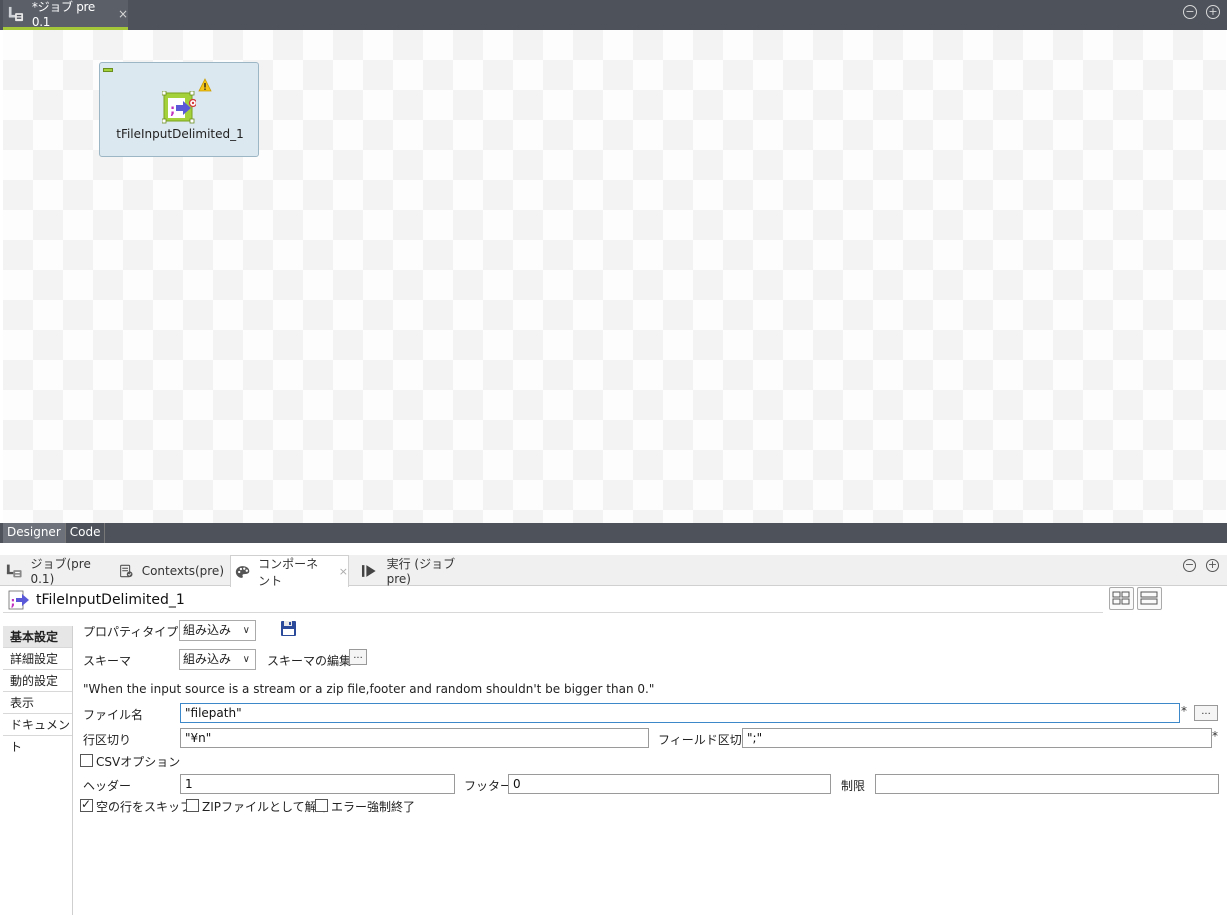 Image resolution: width=1227 pixels, height=915 pixels. I want to click on component-node-label: tFileInputDelimited_1, so click(180, 134).